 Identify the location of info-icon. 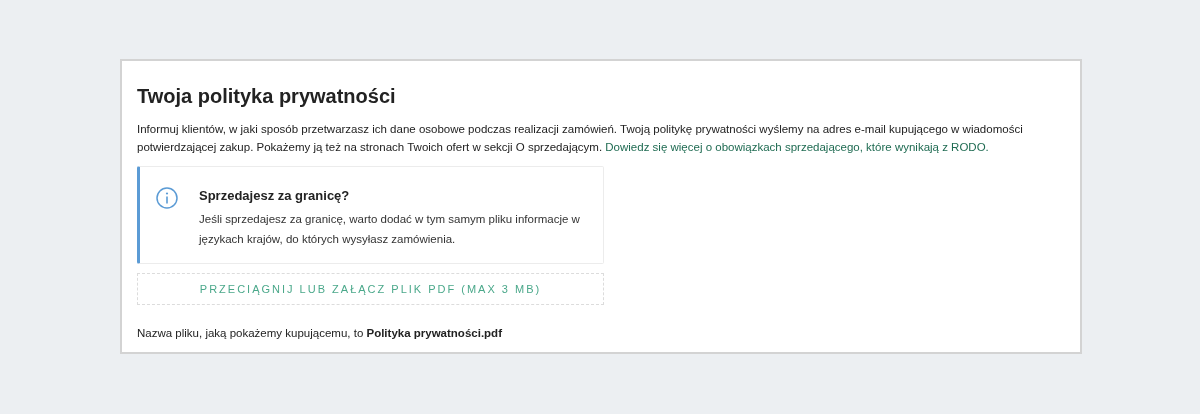
(167, 198).